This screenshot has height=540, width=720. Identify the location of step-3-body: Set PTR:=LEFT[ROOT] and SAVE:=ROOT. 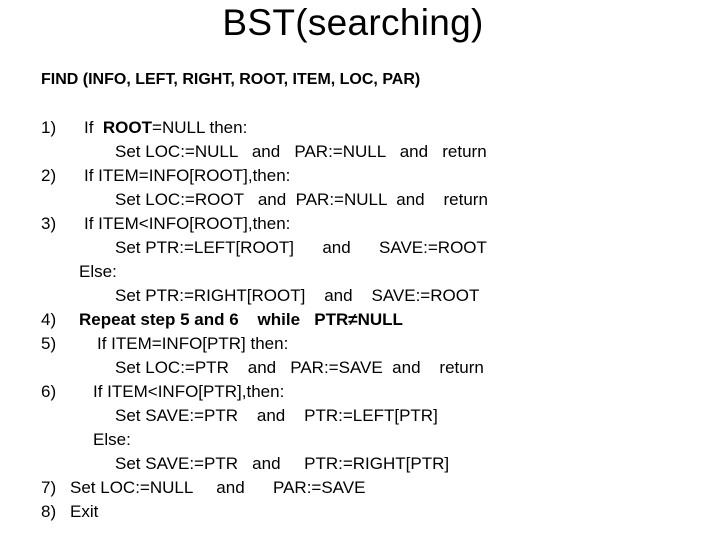
(301, 247).